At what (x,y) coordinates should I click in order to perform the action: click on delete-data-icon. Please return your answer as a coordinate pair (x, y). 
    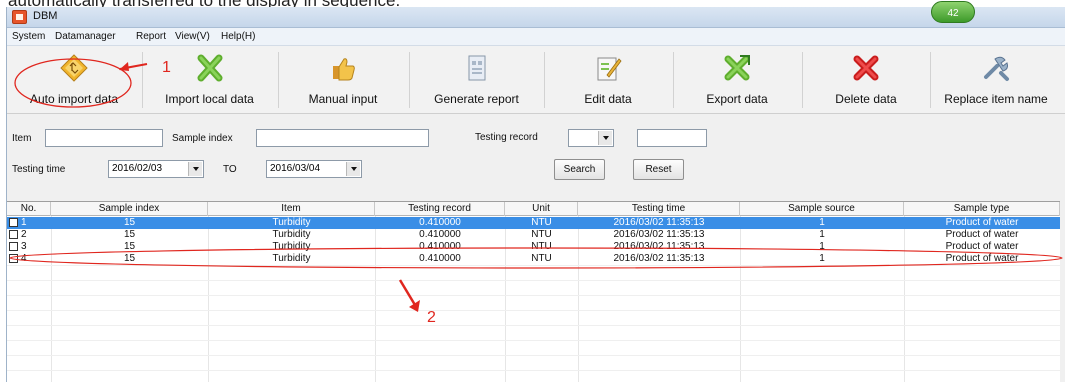
    Looking at the image, I should click on (866, 68).